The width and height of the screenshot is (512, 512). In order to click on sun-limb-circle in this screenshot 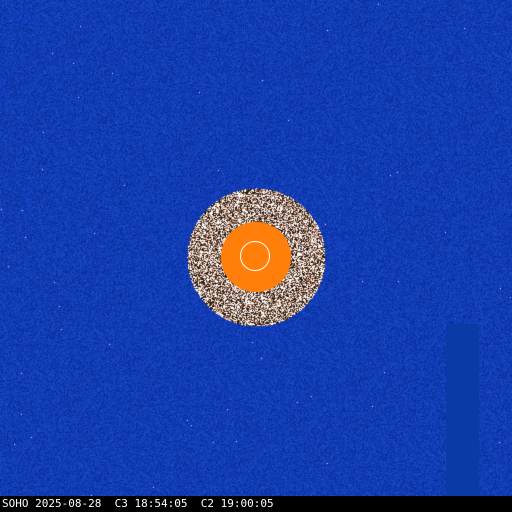, I will do `click(255, 256)`.